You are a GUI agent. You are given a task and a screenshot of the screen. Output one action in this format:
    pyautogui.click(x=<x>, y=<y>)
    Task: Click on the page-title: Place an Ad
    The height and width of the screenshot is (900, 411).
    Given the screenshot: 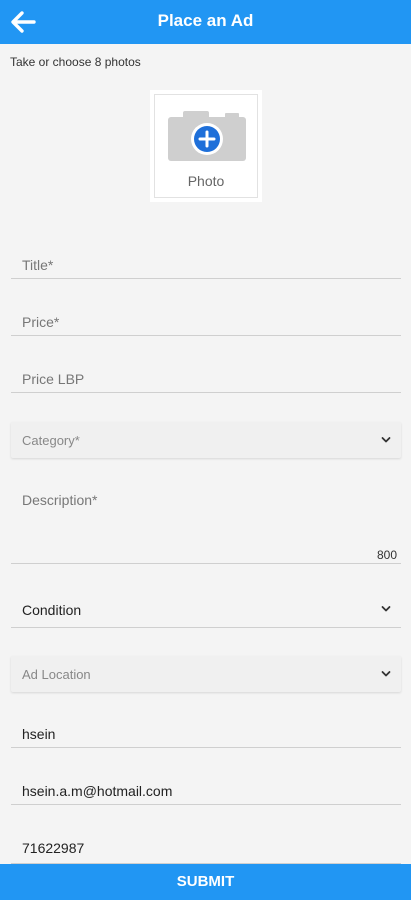 What is the action you would take?
    pyautogui.click(x=205, y=20)
    